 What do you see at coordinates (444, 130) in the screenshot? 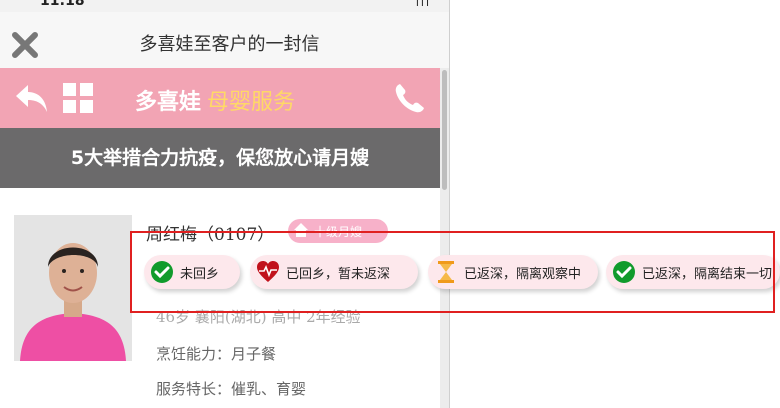
I see `scrollbar-thumb` at bounding box center [444, 130].